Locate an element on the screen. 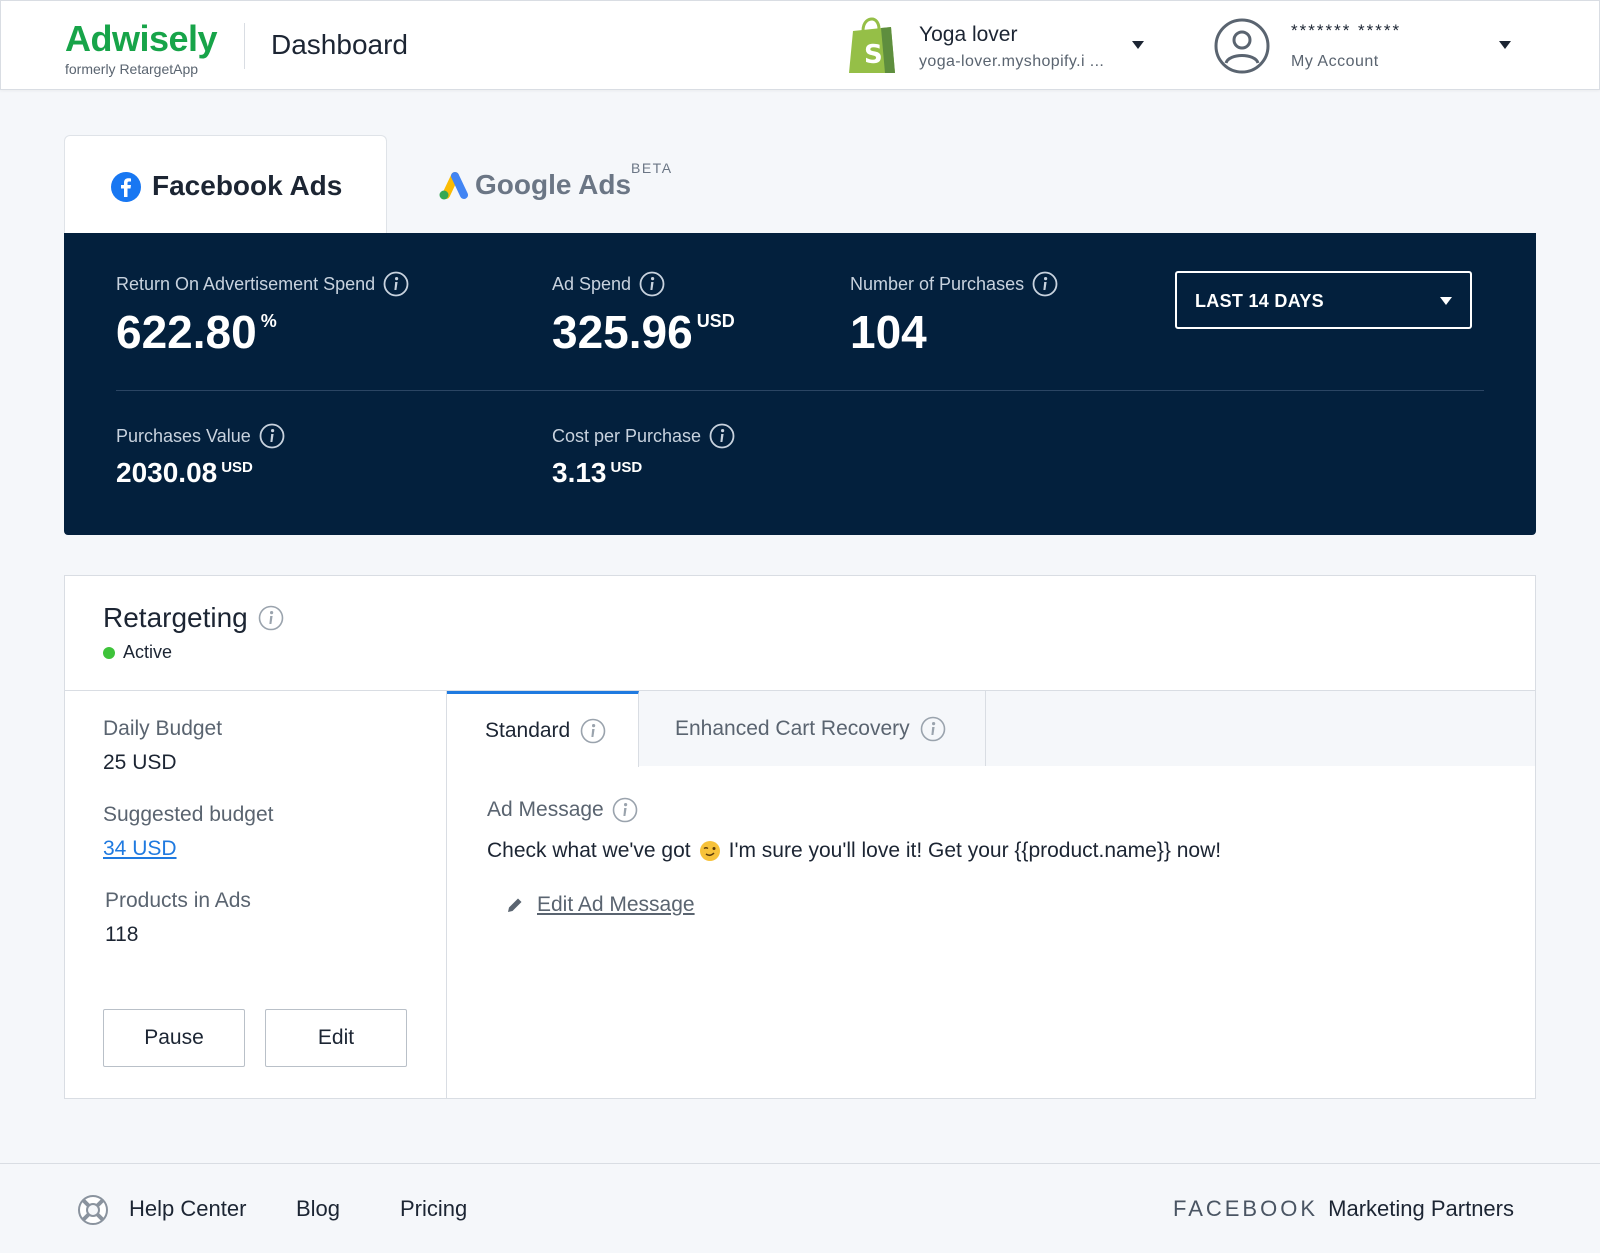  tab-facebook-ads: Facebook Ads is located at coordinates (225, 184).